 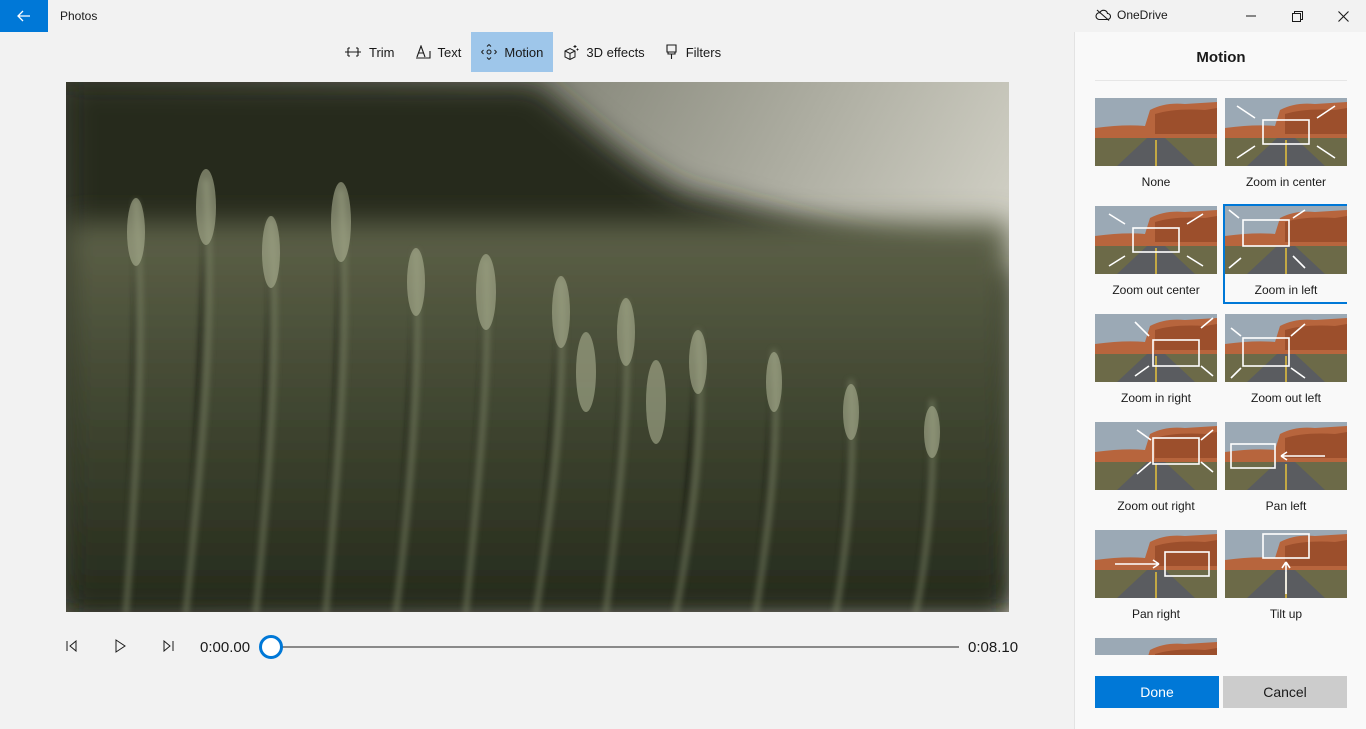 What do you see at coordinates (1221, 80) in the screenshot?
I see `panel-divider` at bounding box center [1221, 80].